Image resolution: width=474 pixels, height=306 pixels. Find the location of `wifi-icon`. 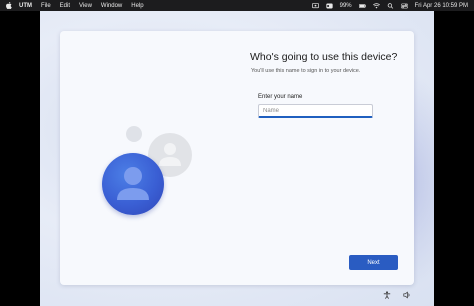

wifi-icon is located at coordinates (376, 5).